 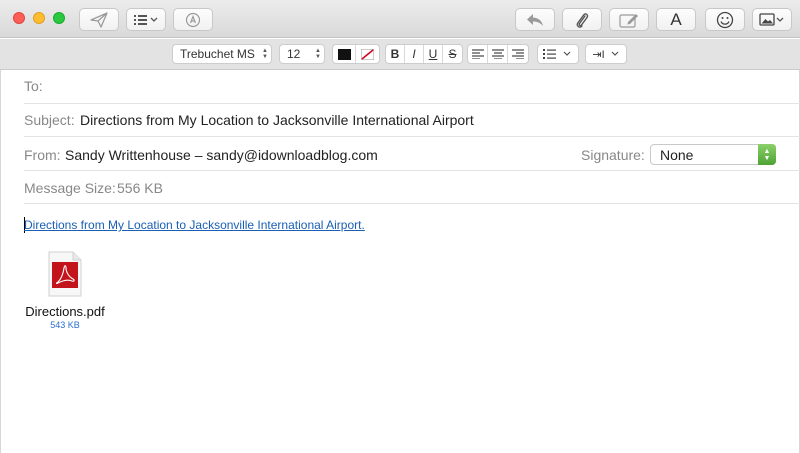 I want to click on emoji-icon, so click(x=725, y=19).